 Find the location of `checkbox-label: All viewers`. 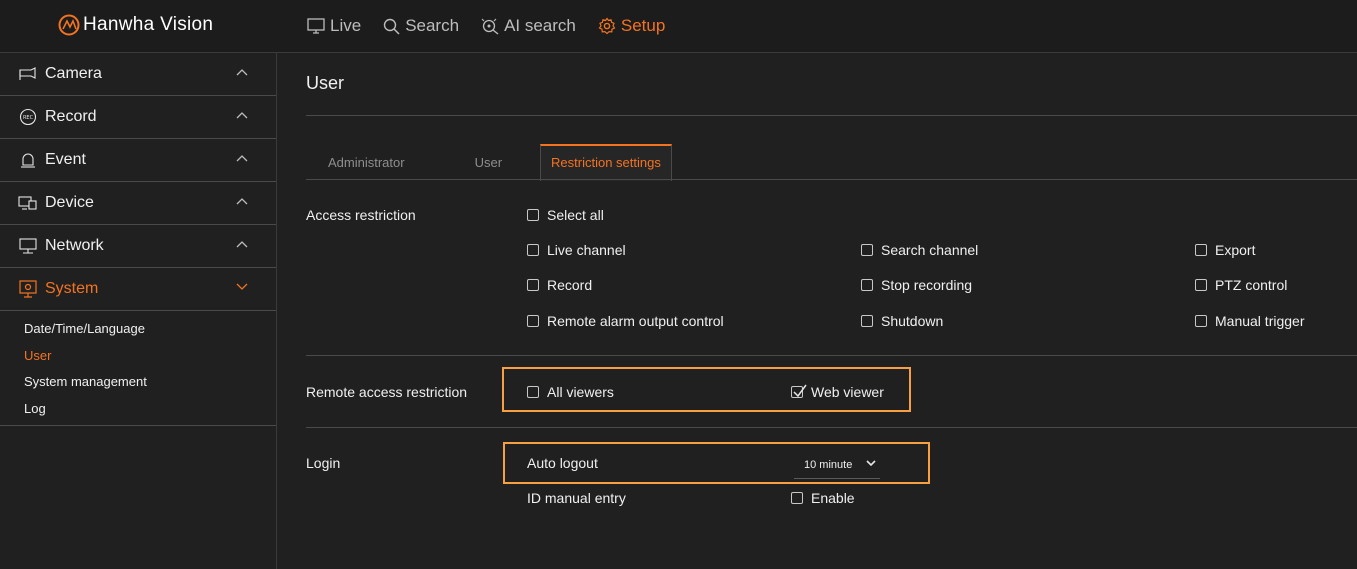

checkbox-label: All viewers is located at coordinates (580, 392).